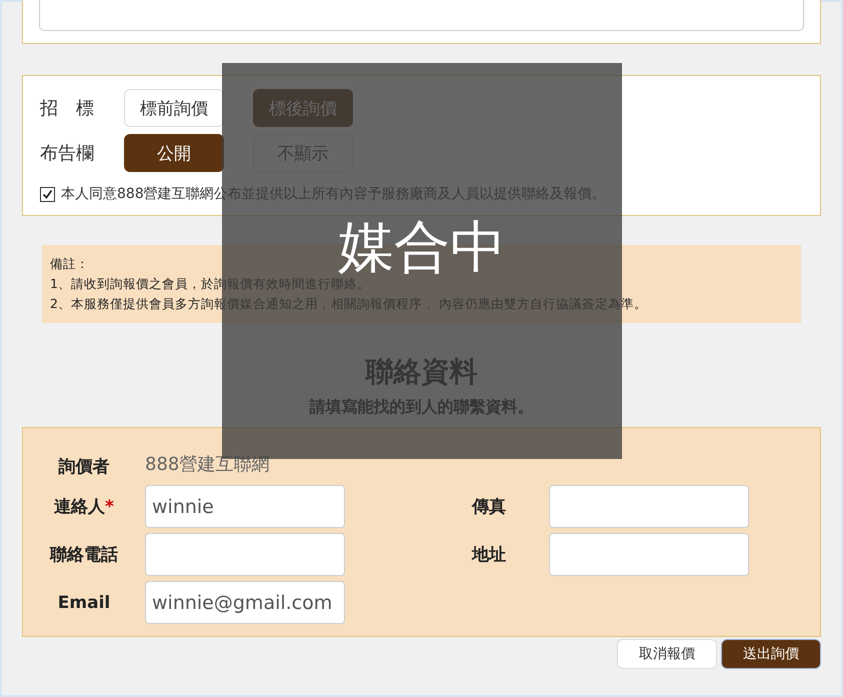 The height and width of the screenshot is (697, 843). Describe the element at coordinates (174, 108) in the screenshot. I see `option-button: 標前詢價` at that location.